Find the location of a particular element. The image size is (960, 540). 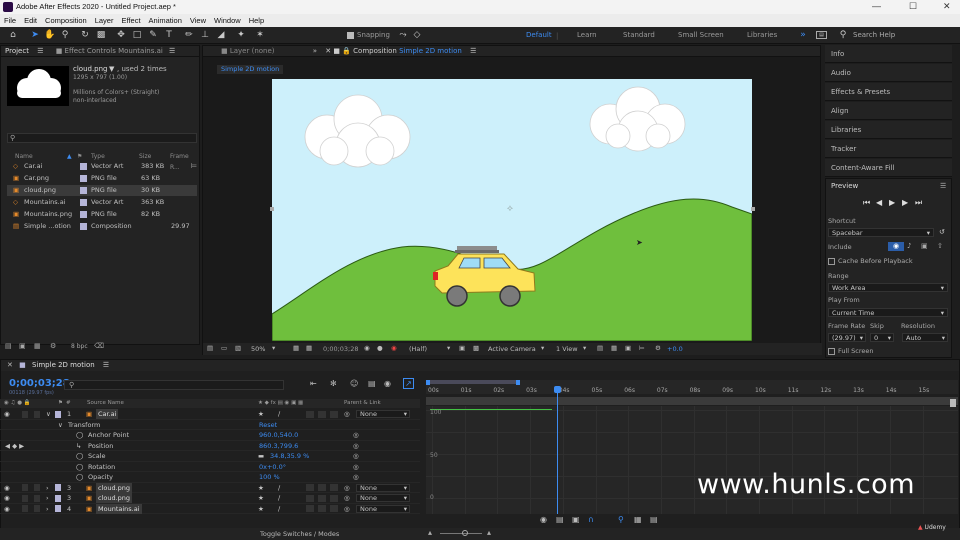

zoom-in-icon: ▴ is located at coordinates (489, 532).